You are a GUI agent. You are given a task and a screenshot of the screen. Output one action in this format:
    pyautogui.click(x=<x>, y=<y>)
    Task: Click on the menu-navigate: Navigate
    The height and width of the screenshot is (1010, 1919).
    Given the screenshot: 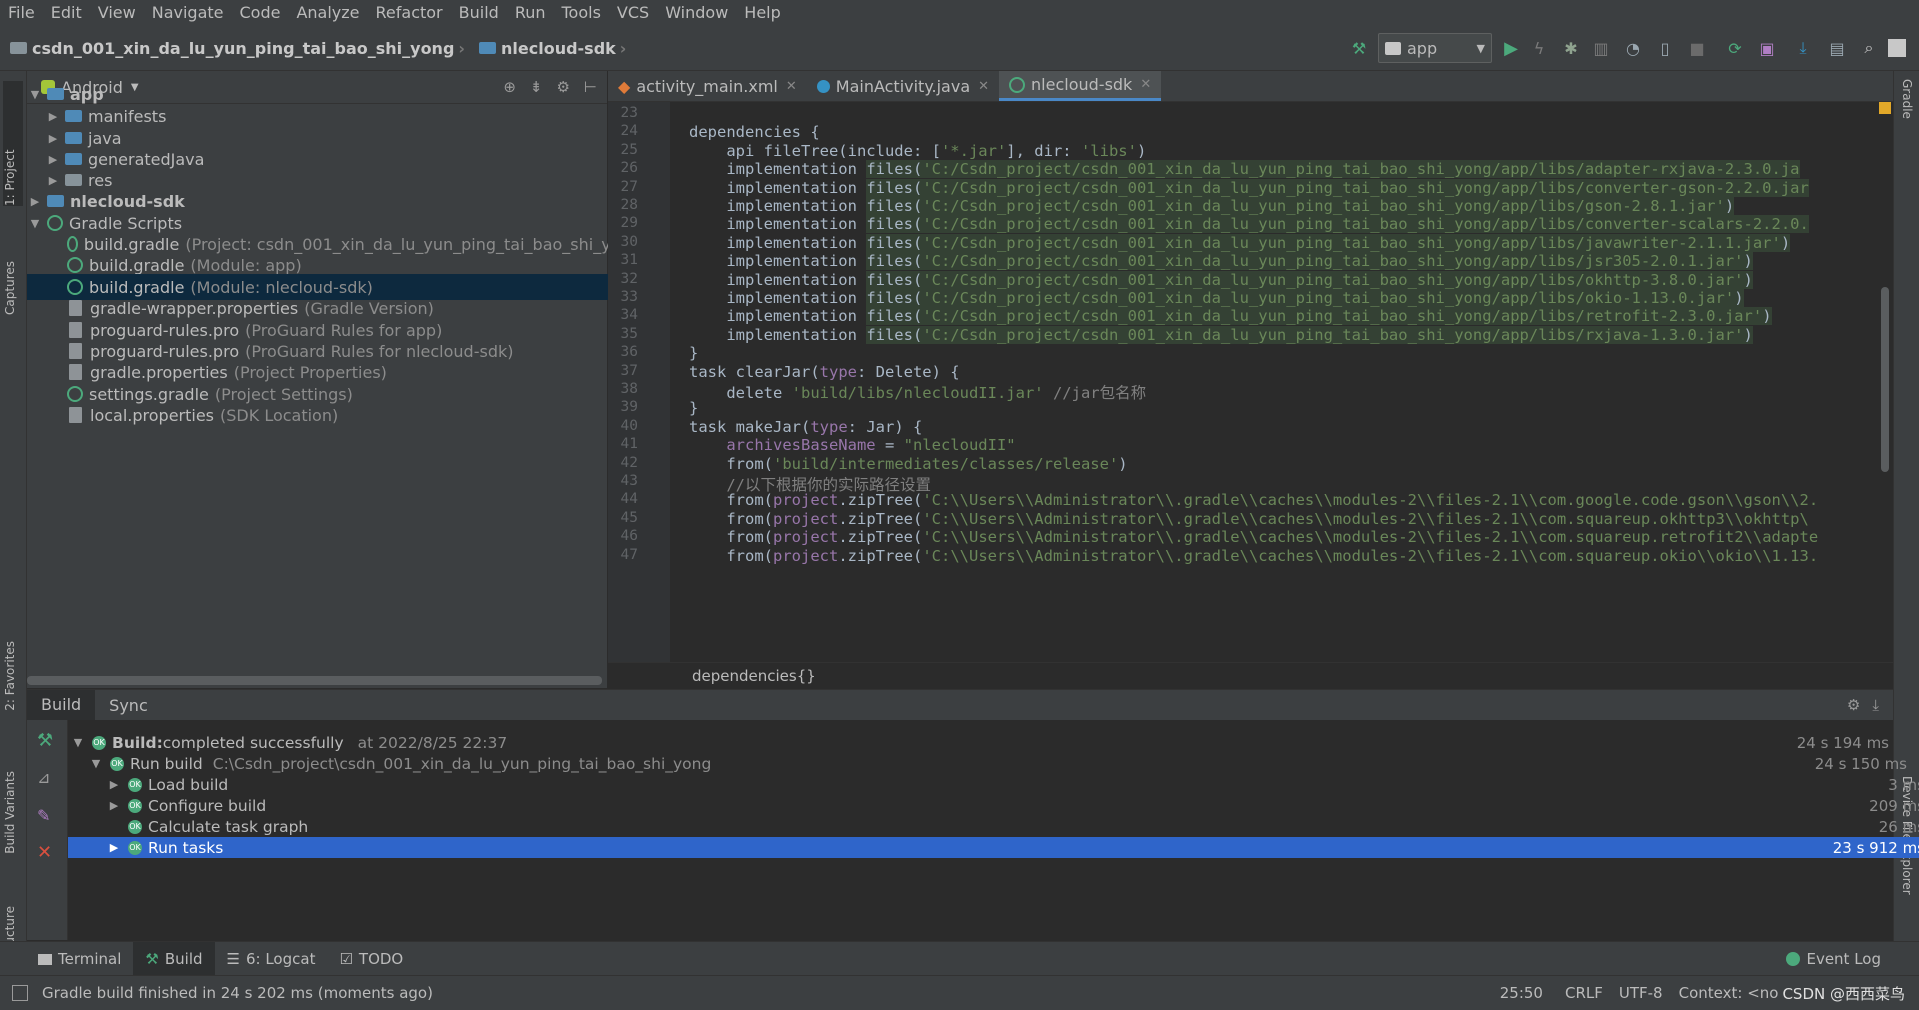 What is the action you would take?
    pyautogui.click(x=188, y=13)
    